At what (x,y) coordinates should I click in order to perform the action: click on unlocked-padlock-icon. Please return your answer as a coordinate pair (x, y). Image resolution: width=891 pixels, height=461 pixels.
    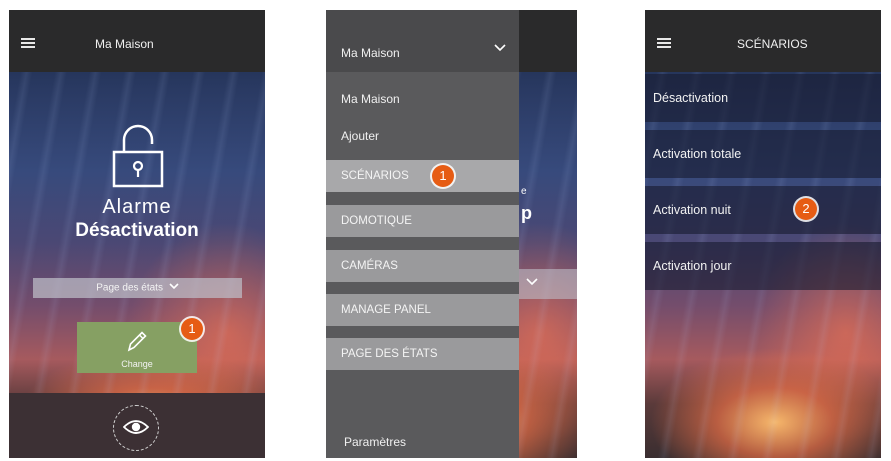
    Looking at the image, I should click on (138, 156).